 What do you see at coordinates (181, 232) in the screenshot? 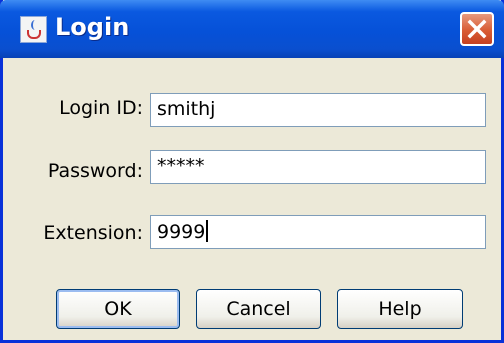
I see `extension-value: 9999` at bounding box center [181, 232].